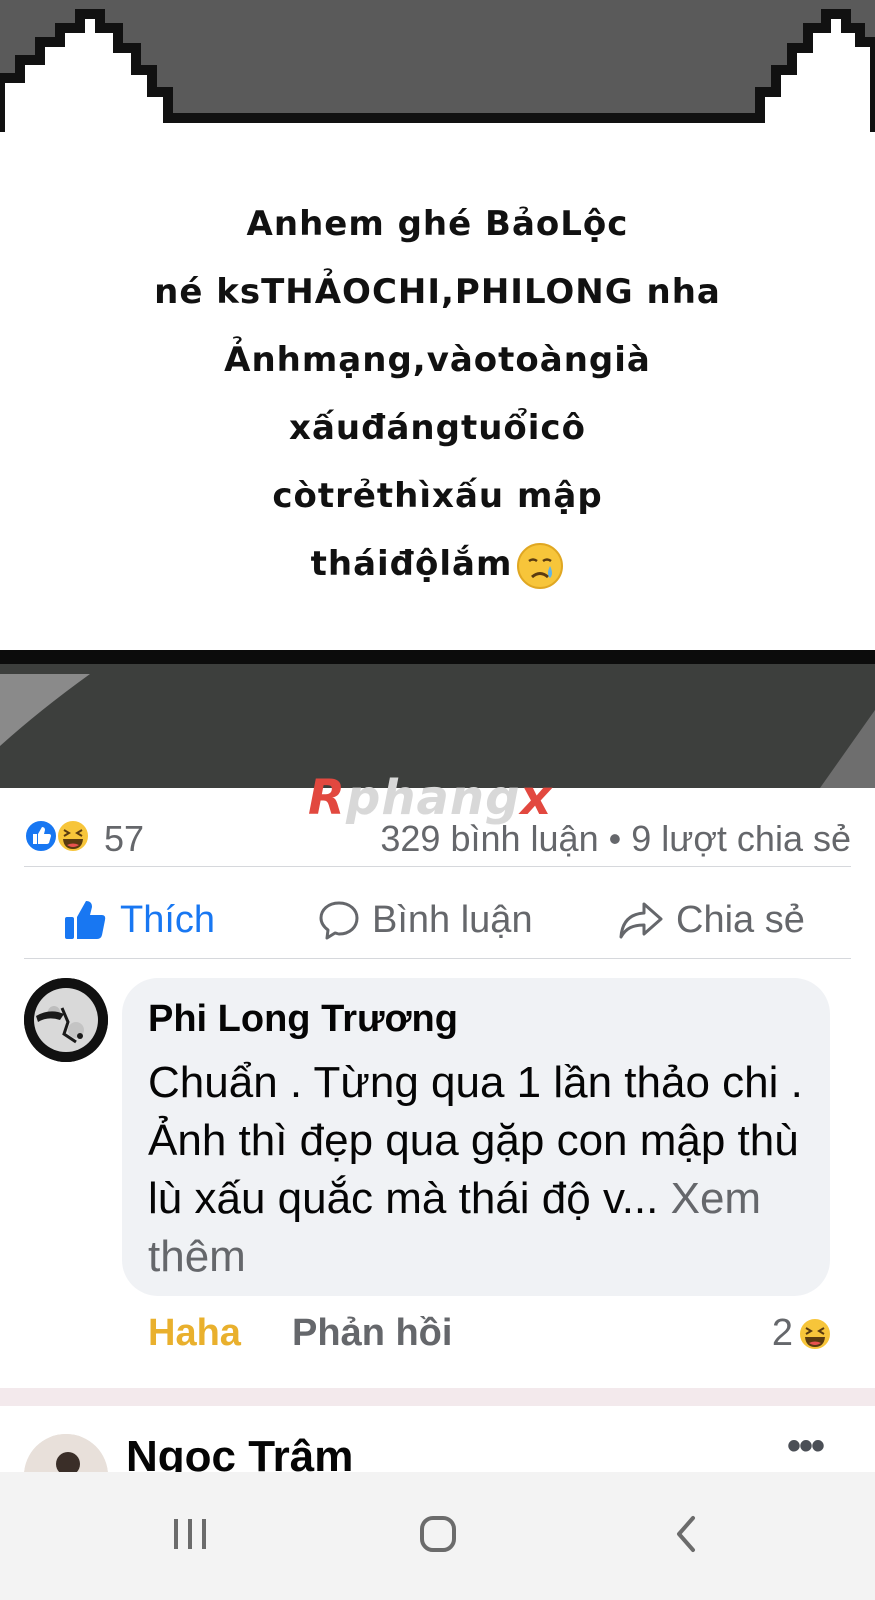  I want to click on home-button, so click(438, 1534).